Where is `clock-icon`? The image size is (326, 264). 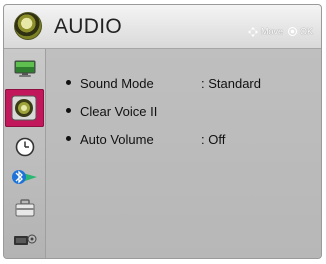 clock-icon is located at coordinates (25, 147).